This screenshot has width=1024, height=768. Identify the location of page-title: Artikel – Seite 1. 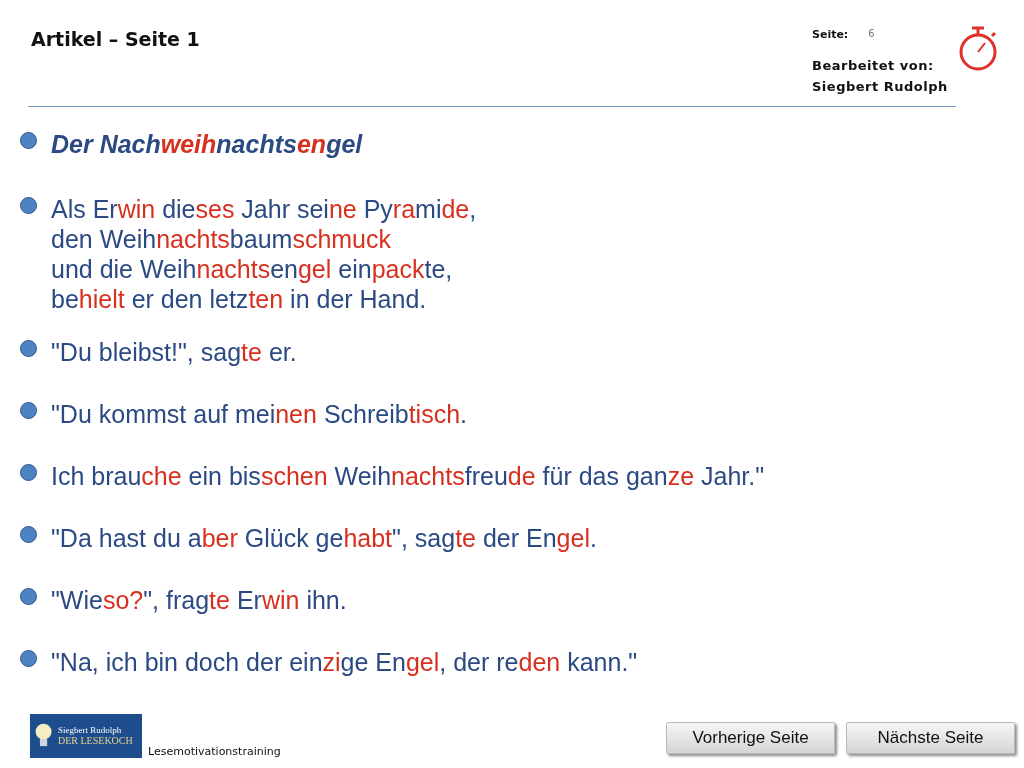
(116, 39).